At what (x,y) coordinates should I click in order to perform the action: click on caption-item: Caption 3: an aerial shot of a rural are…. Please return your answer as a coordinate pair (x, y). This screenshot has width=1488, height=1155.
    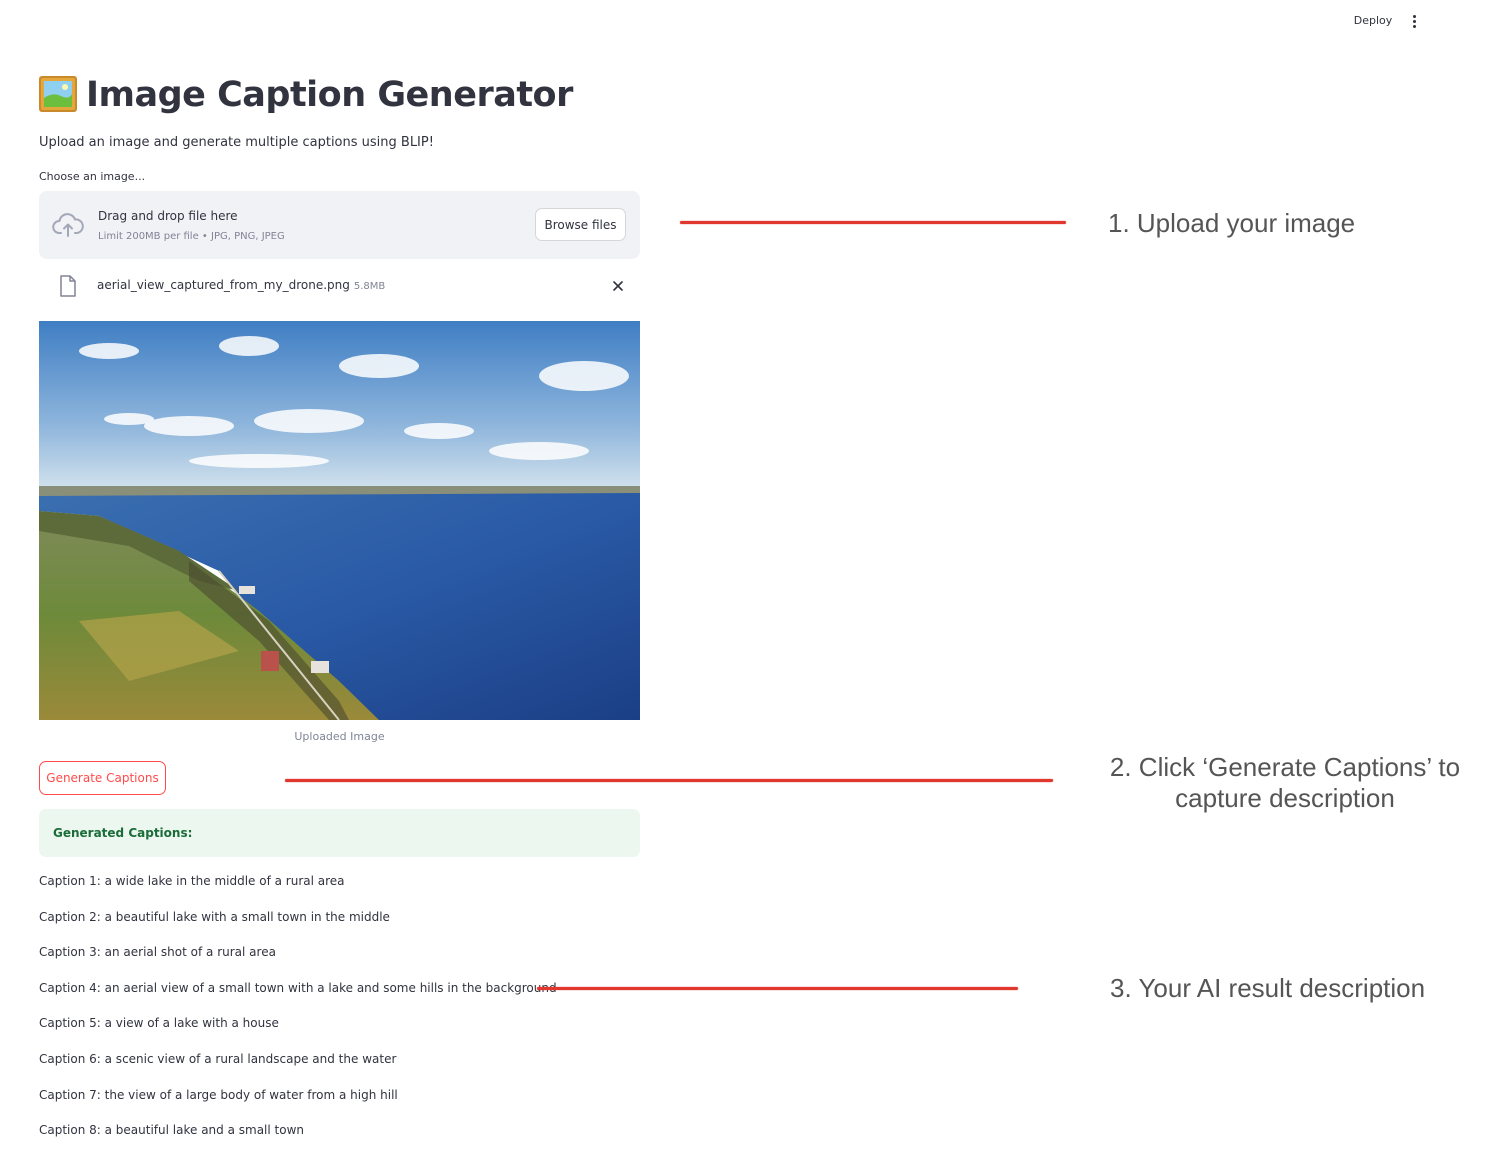
    Looking at the image, I should click on (157, 952).